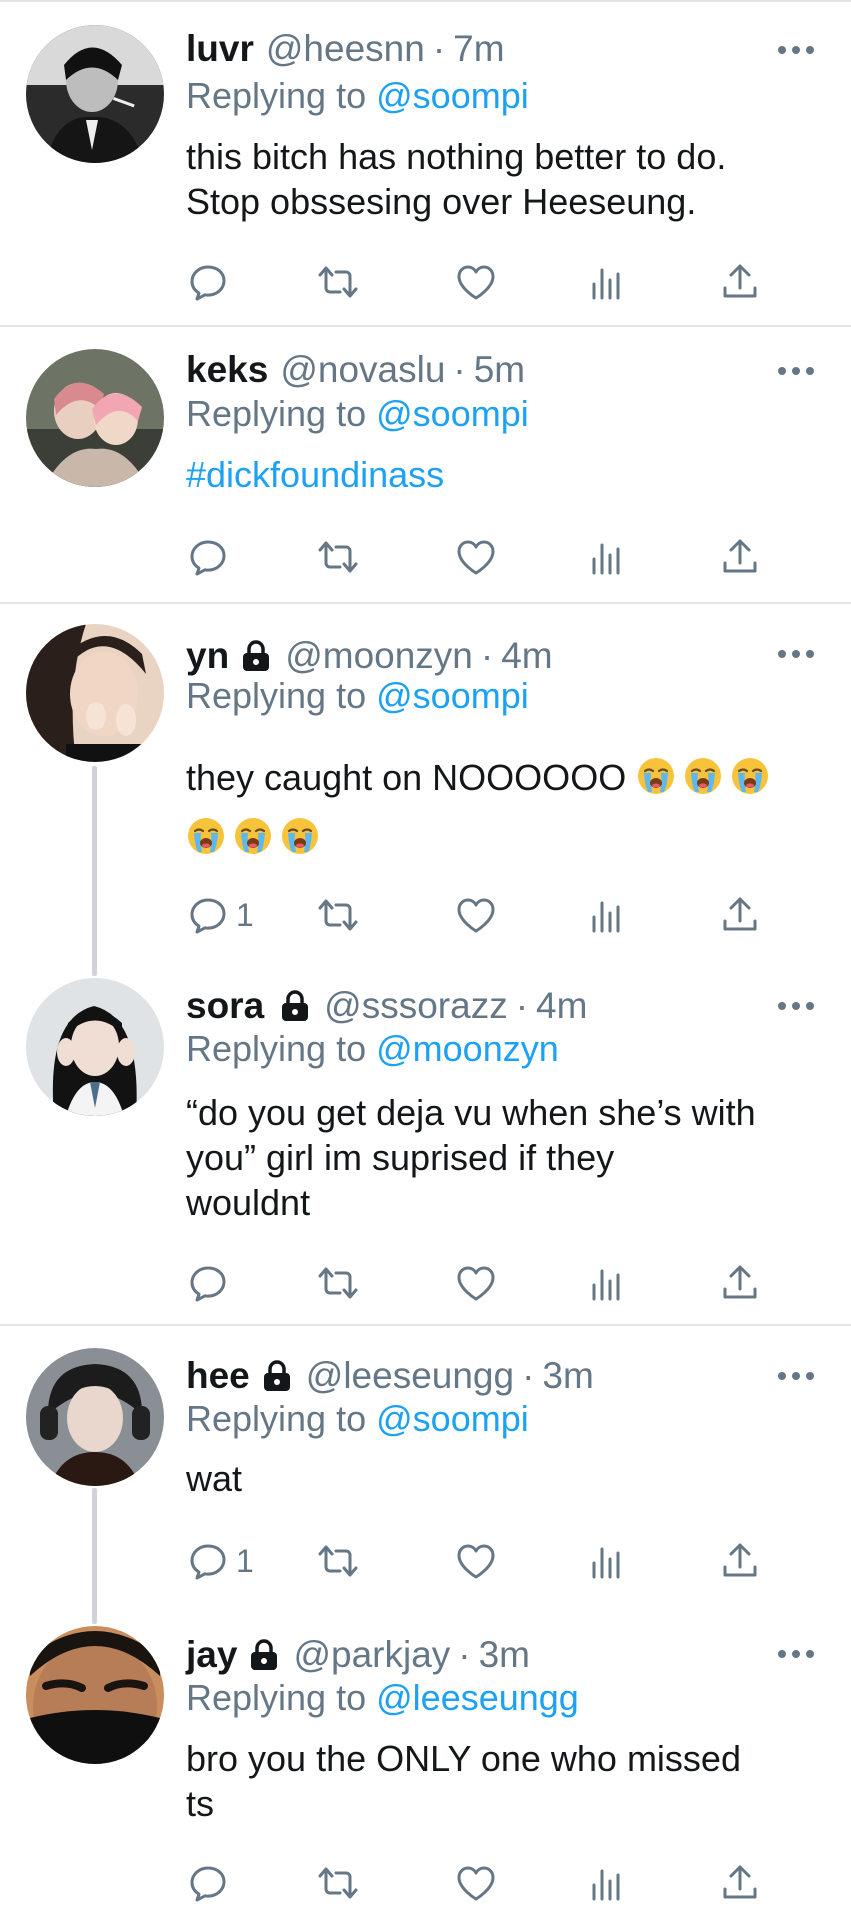  I want to click on display-name: sora, so click(225, 1006).